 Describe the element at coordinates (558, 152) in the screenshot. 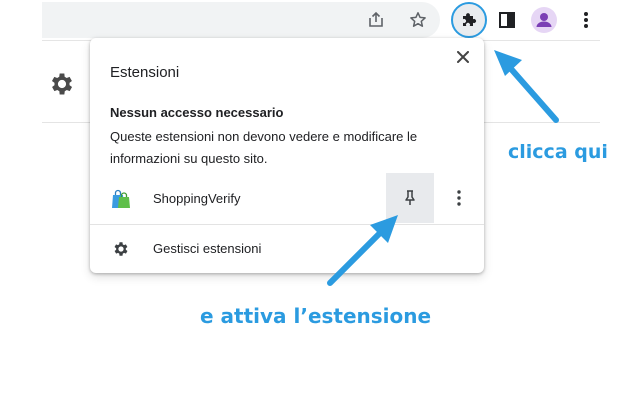

I see `annotation-click-here: clicca qui` at that location.